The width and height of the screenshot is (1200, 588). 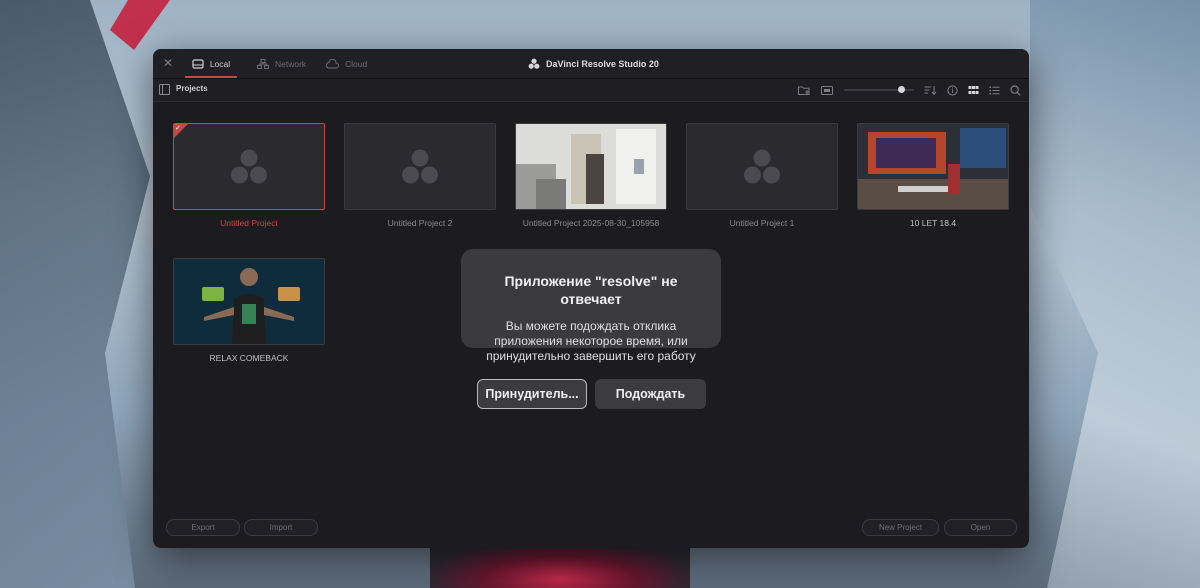 I want to click on project-thumbnail: ✓, so click(x=249, y=166).